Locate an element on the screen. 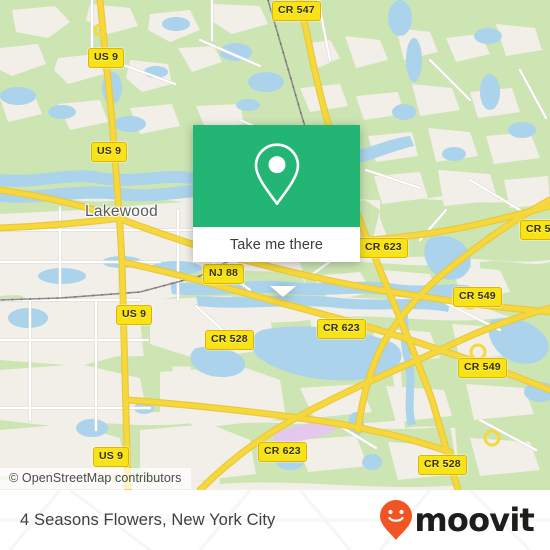 The height and width of the screenshot is (550, 550). map-popup-card: Take me there is located at coordinates (276, 211).